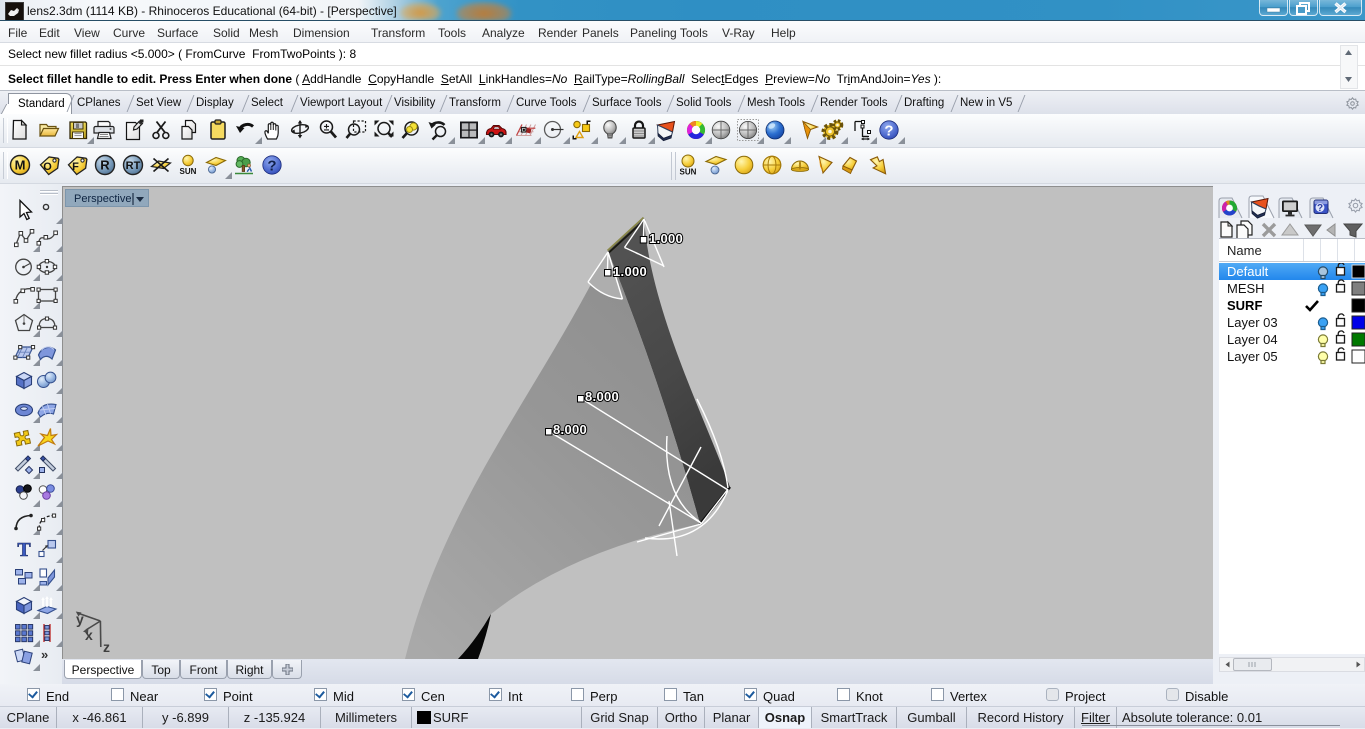 The height and width of the screenshot is (729, 1365). What do you see at coordinates (105, 165) in the screenshot?
I see `svg-text: R` at bounding box center [105, 165].